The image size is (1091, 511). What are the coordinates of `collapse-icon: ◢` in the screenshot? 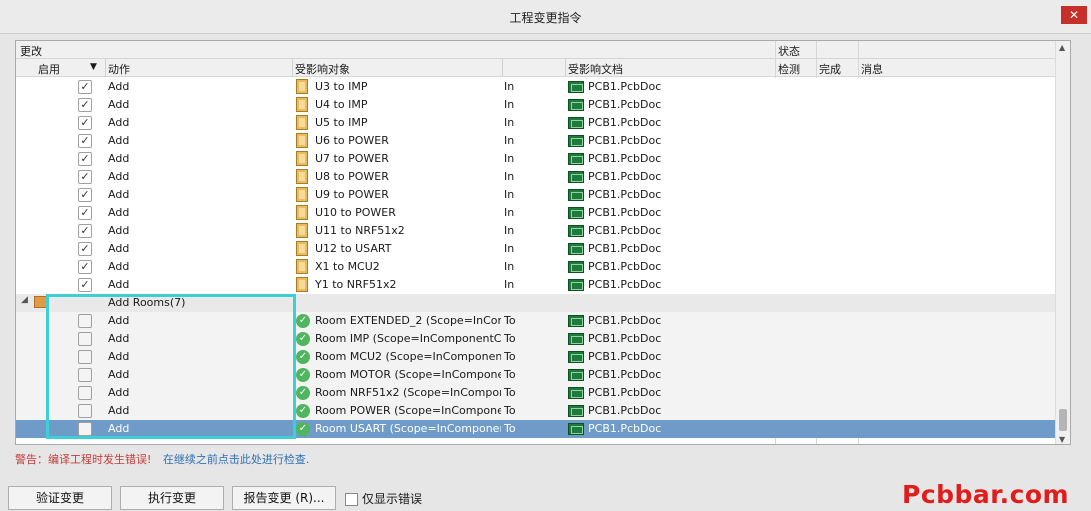 It's located at (24, 300).